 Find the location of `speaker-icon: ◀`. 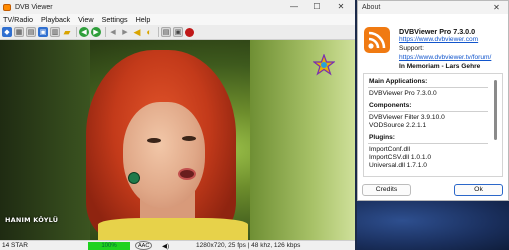

speaker-icon: ◀ is located at coordinates (137, 32).